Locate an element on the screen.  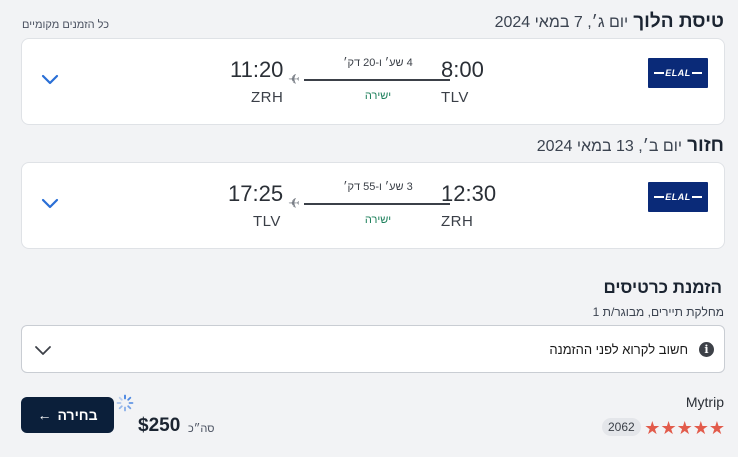
booking-subtitle: מחלקת תיירים, מבוגר/ת 1 is located at coordinates (658, 312).